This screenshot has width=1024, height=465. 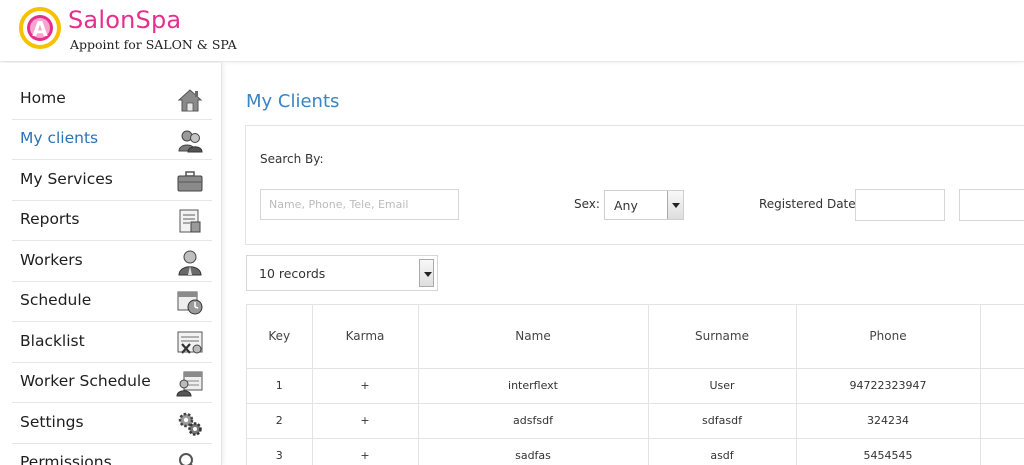 What do you see at coordinates (722, 386) in the screenshot?
I see `cell-surname: User` at bounding box center [722, 386].